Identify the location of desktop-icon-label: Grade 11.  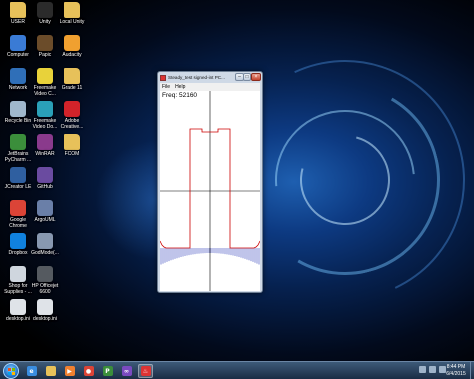
(72, 88).